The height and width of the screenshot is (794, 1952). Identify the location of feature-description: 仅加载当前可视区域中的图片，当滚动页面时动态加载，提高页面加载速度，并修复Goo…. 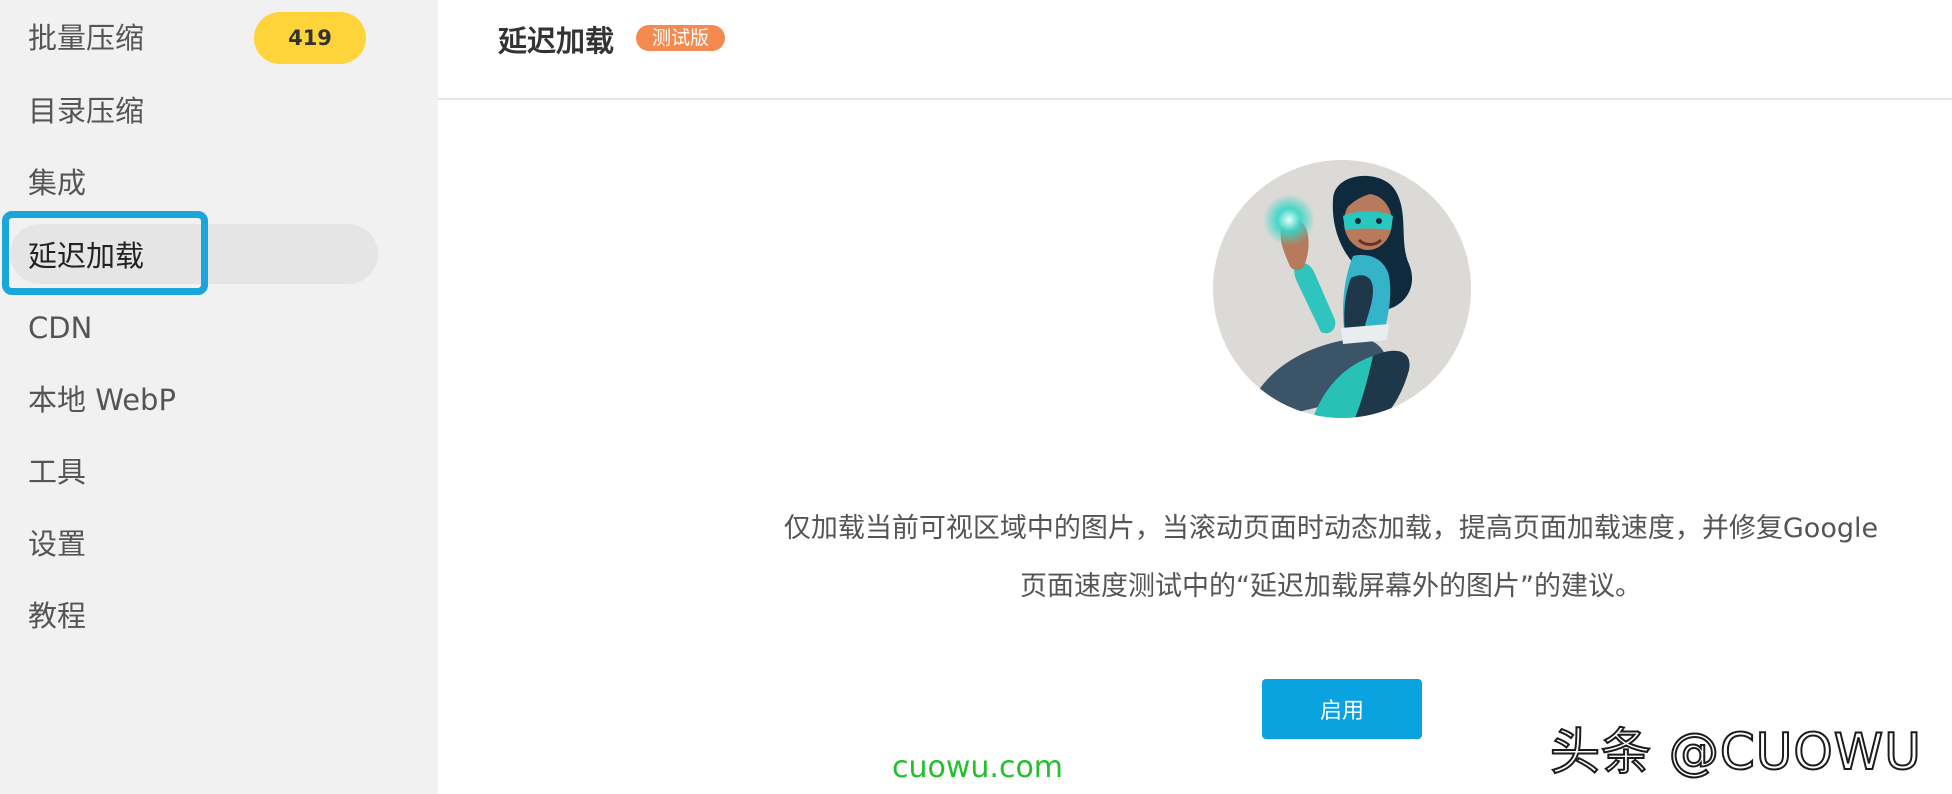
(1331, 558).